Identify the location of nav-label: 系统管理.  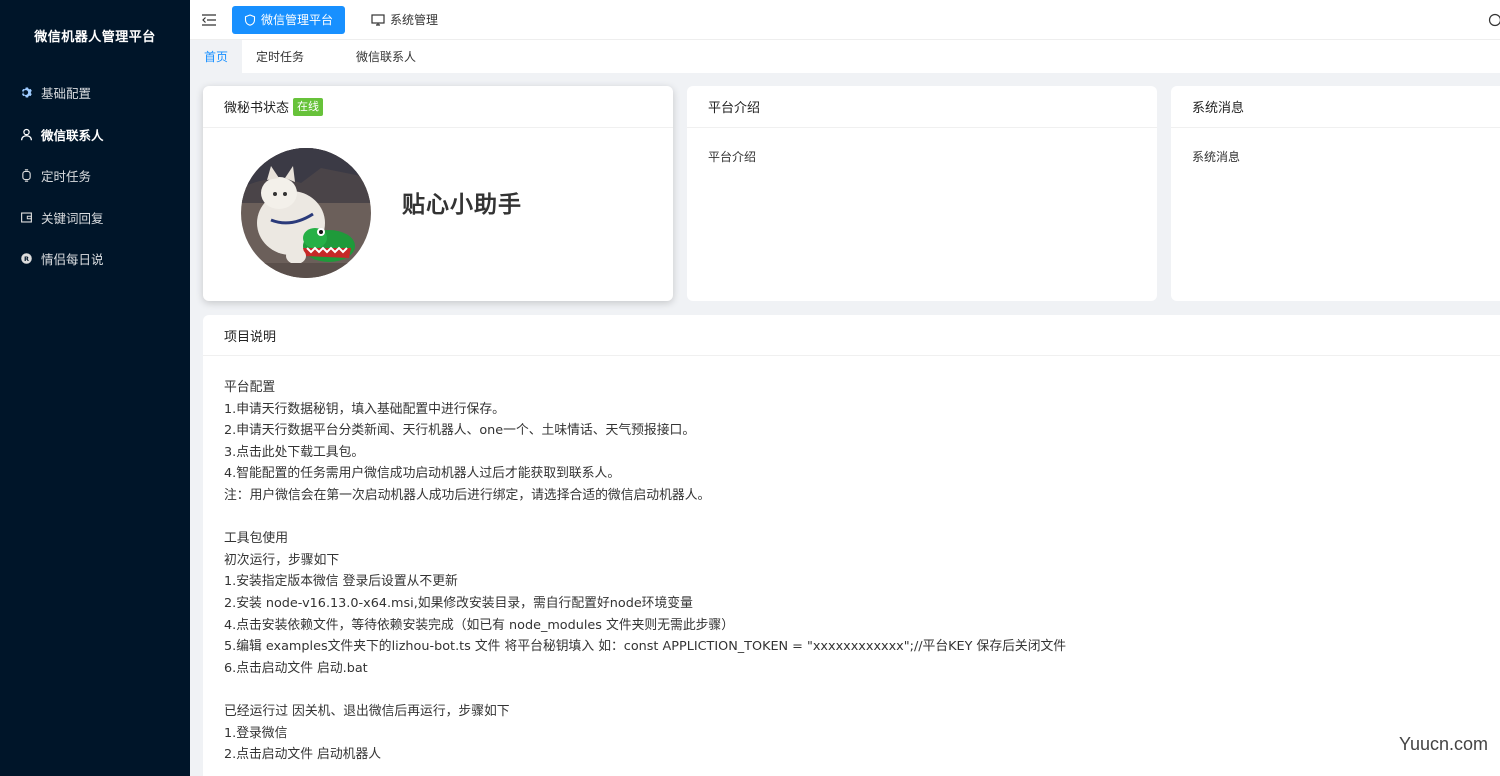
(414, 20).